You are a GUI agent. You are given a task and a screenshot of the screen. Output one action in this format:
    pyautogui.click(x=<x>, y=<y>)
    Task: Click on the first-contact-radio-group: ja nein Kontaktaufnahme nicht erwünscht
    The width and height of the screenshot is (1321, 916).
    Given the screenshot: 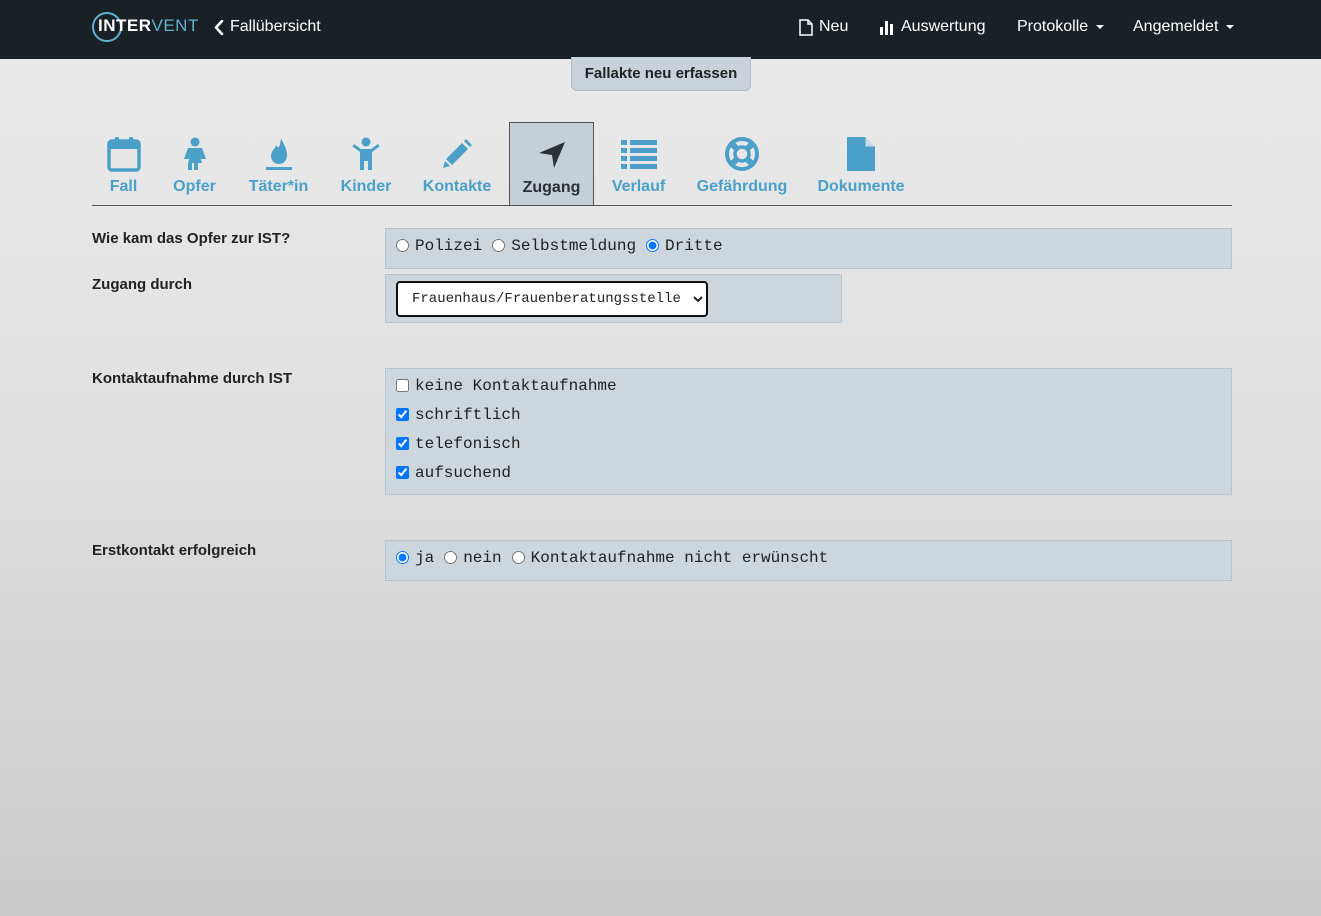 What is the action you would take?
    pyautogui.click(x=808, y=560)
    